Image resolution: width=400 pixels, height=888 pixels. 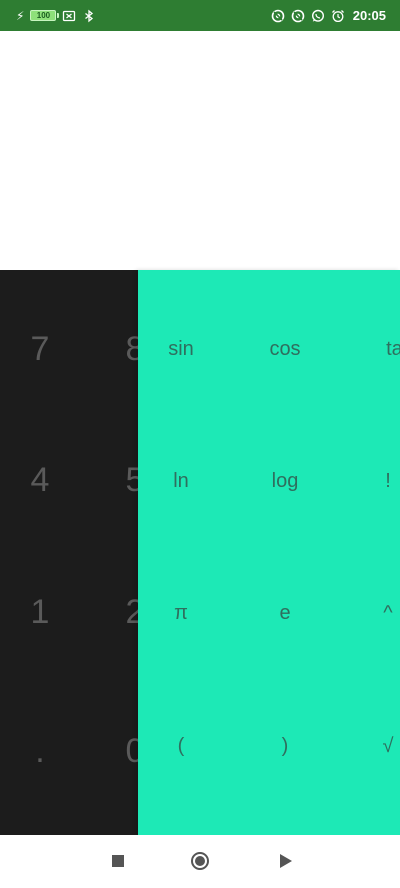 What do you see at coordinates (328, 15) in the screenshot?
I see `status-bar-right: 20:05` at bounding box center [328, 15].